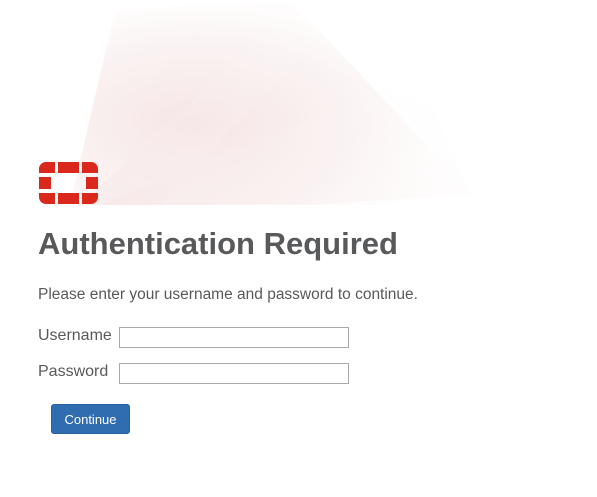 This screenshot has width=597, height=497. I want to click on username-input, so click(234, 337).